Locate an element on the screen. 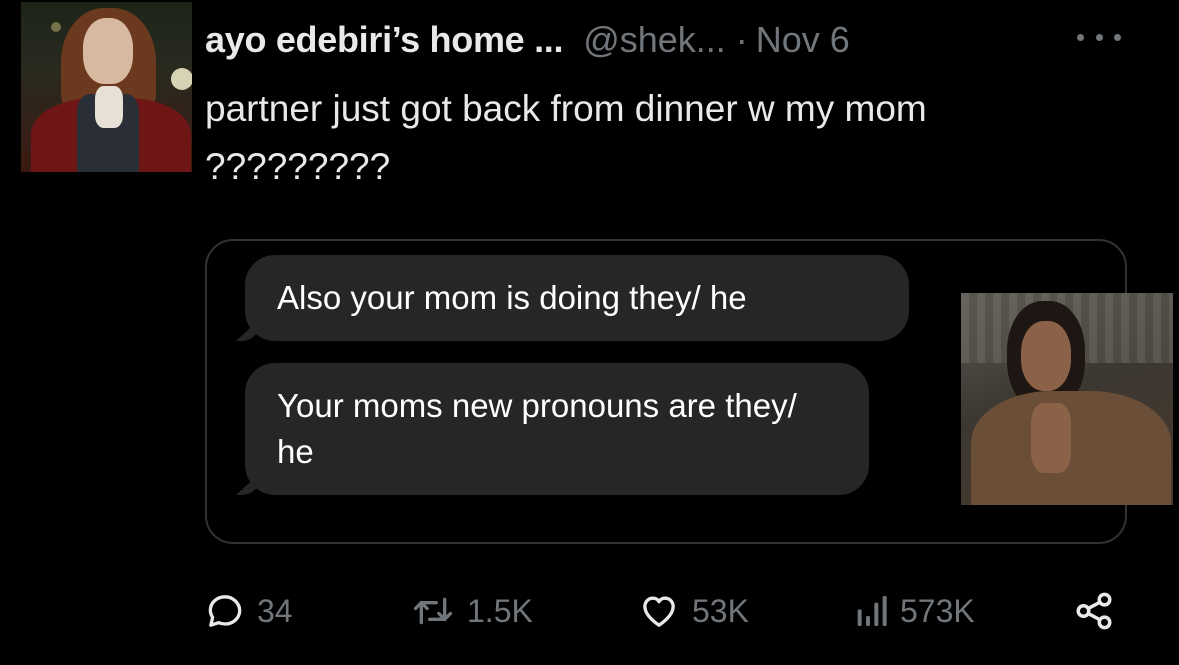  message-bubble: Also your mom is doing they/ he is located at coordinates (572, 298).